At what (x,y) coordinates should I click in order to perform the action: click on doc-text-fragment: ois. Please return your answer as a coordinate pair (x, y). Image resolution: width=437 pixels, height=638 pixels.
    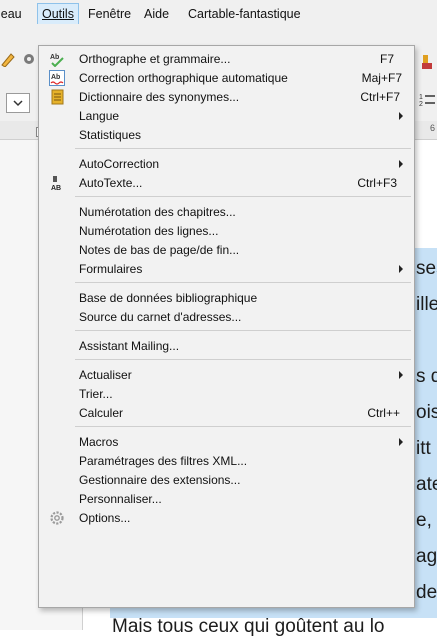
    Looking at the image, I should click on (426, 412).